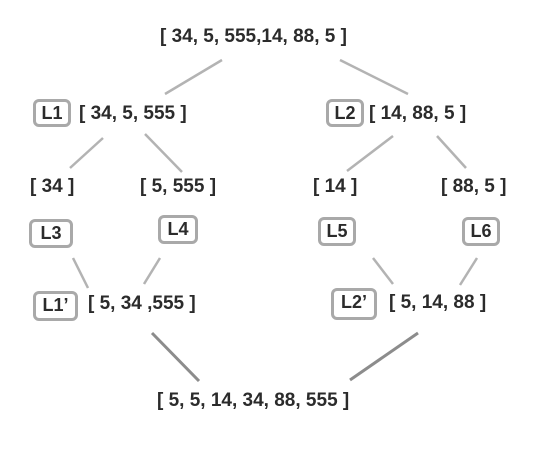  Describe the element at coordinates (370, 153) in the screenshot. I see `edge-l2-l5` at that location.